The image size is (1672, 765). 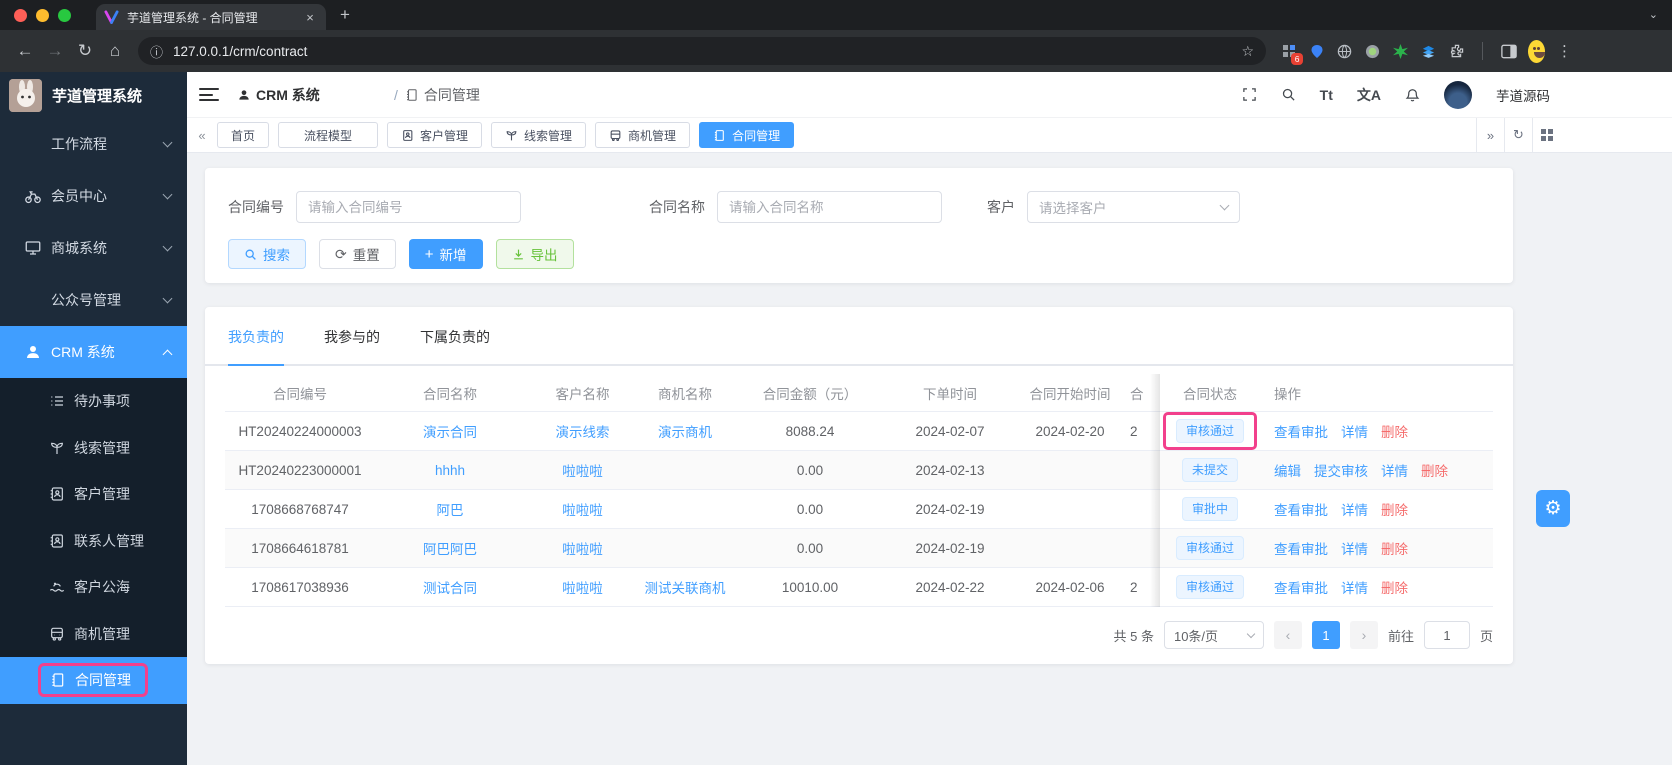 What do you see at coordinates (209, 94) in the screenshot?
I see `collapse-menu-icon` at bounding box center [209, 94].